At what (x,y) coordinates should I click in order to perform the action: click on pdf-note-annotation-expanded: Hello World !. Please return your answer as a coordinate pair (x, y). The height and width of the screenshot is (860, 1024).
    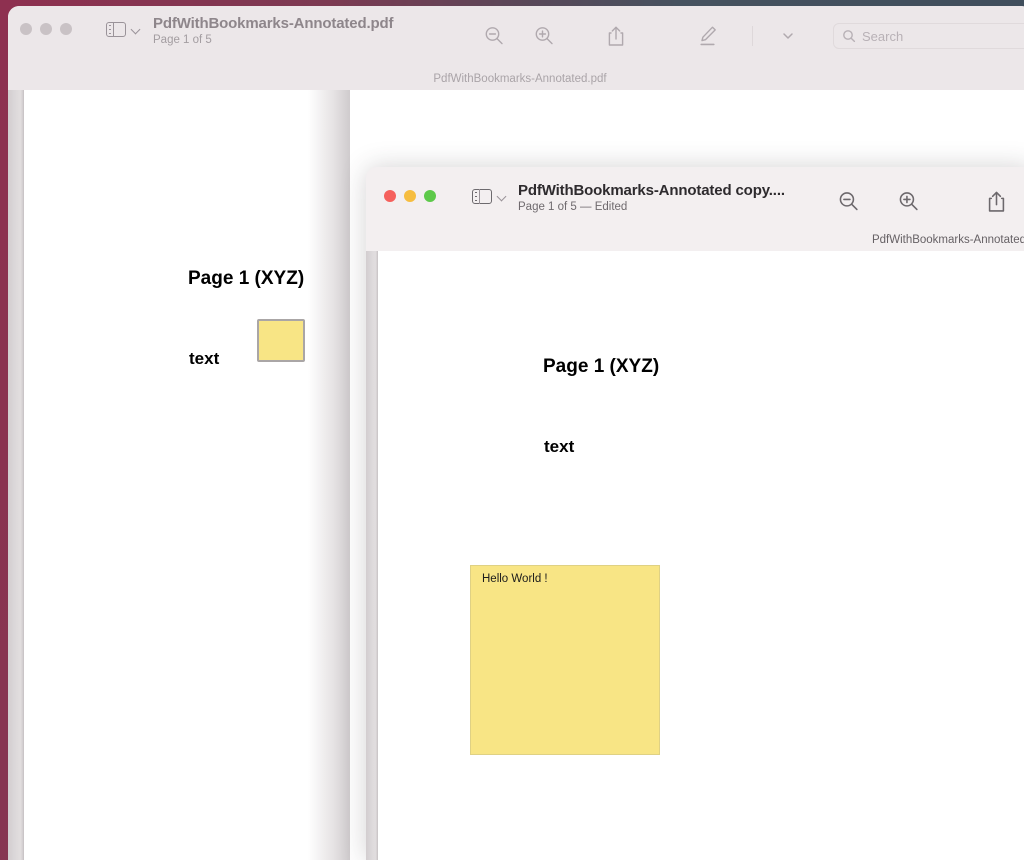
    Looking at the image, I should click on (565, 660).